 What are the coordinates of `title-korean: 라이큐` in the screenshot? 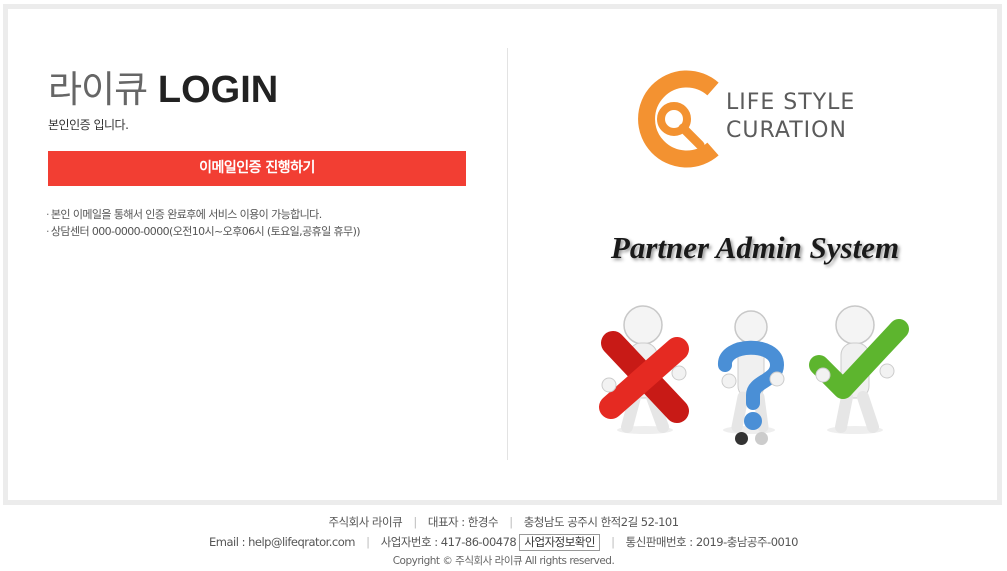 It's located at (98, 89).